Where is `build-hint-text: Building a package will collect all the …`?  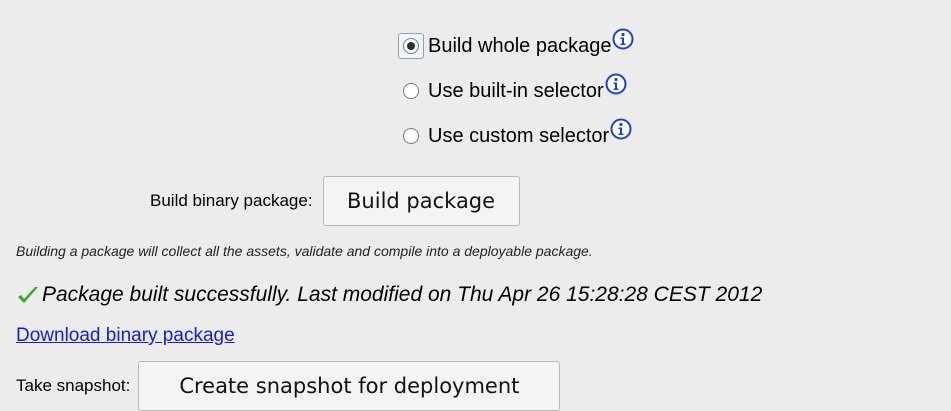 build-hint-text: Building a package will collect all the … is located at coordinates (304, 251).